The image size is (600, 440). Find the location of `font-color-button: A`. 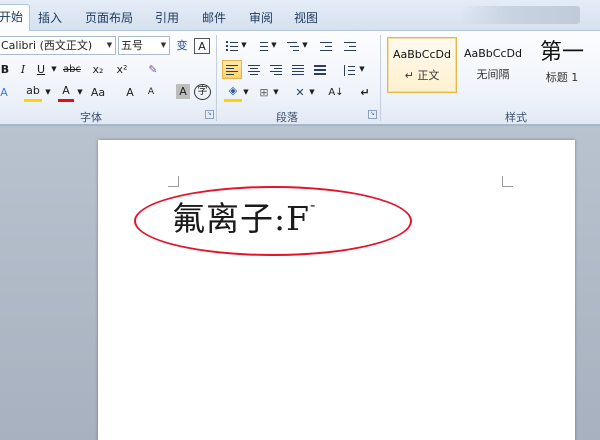

font-color-button: A is located at coordinates (66, 92).